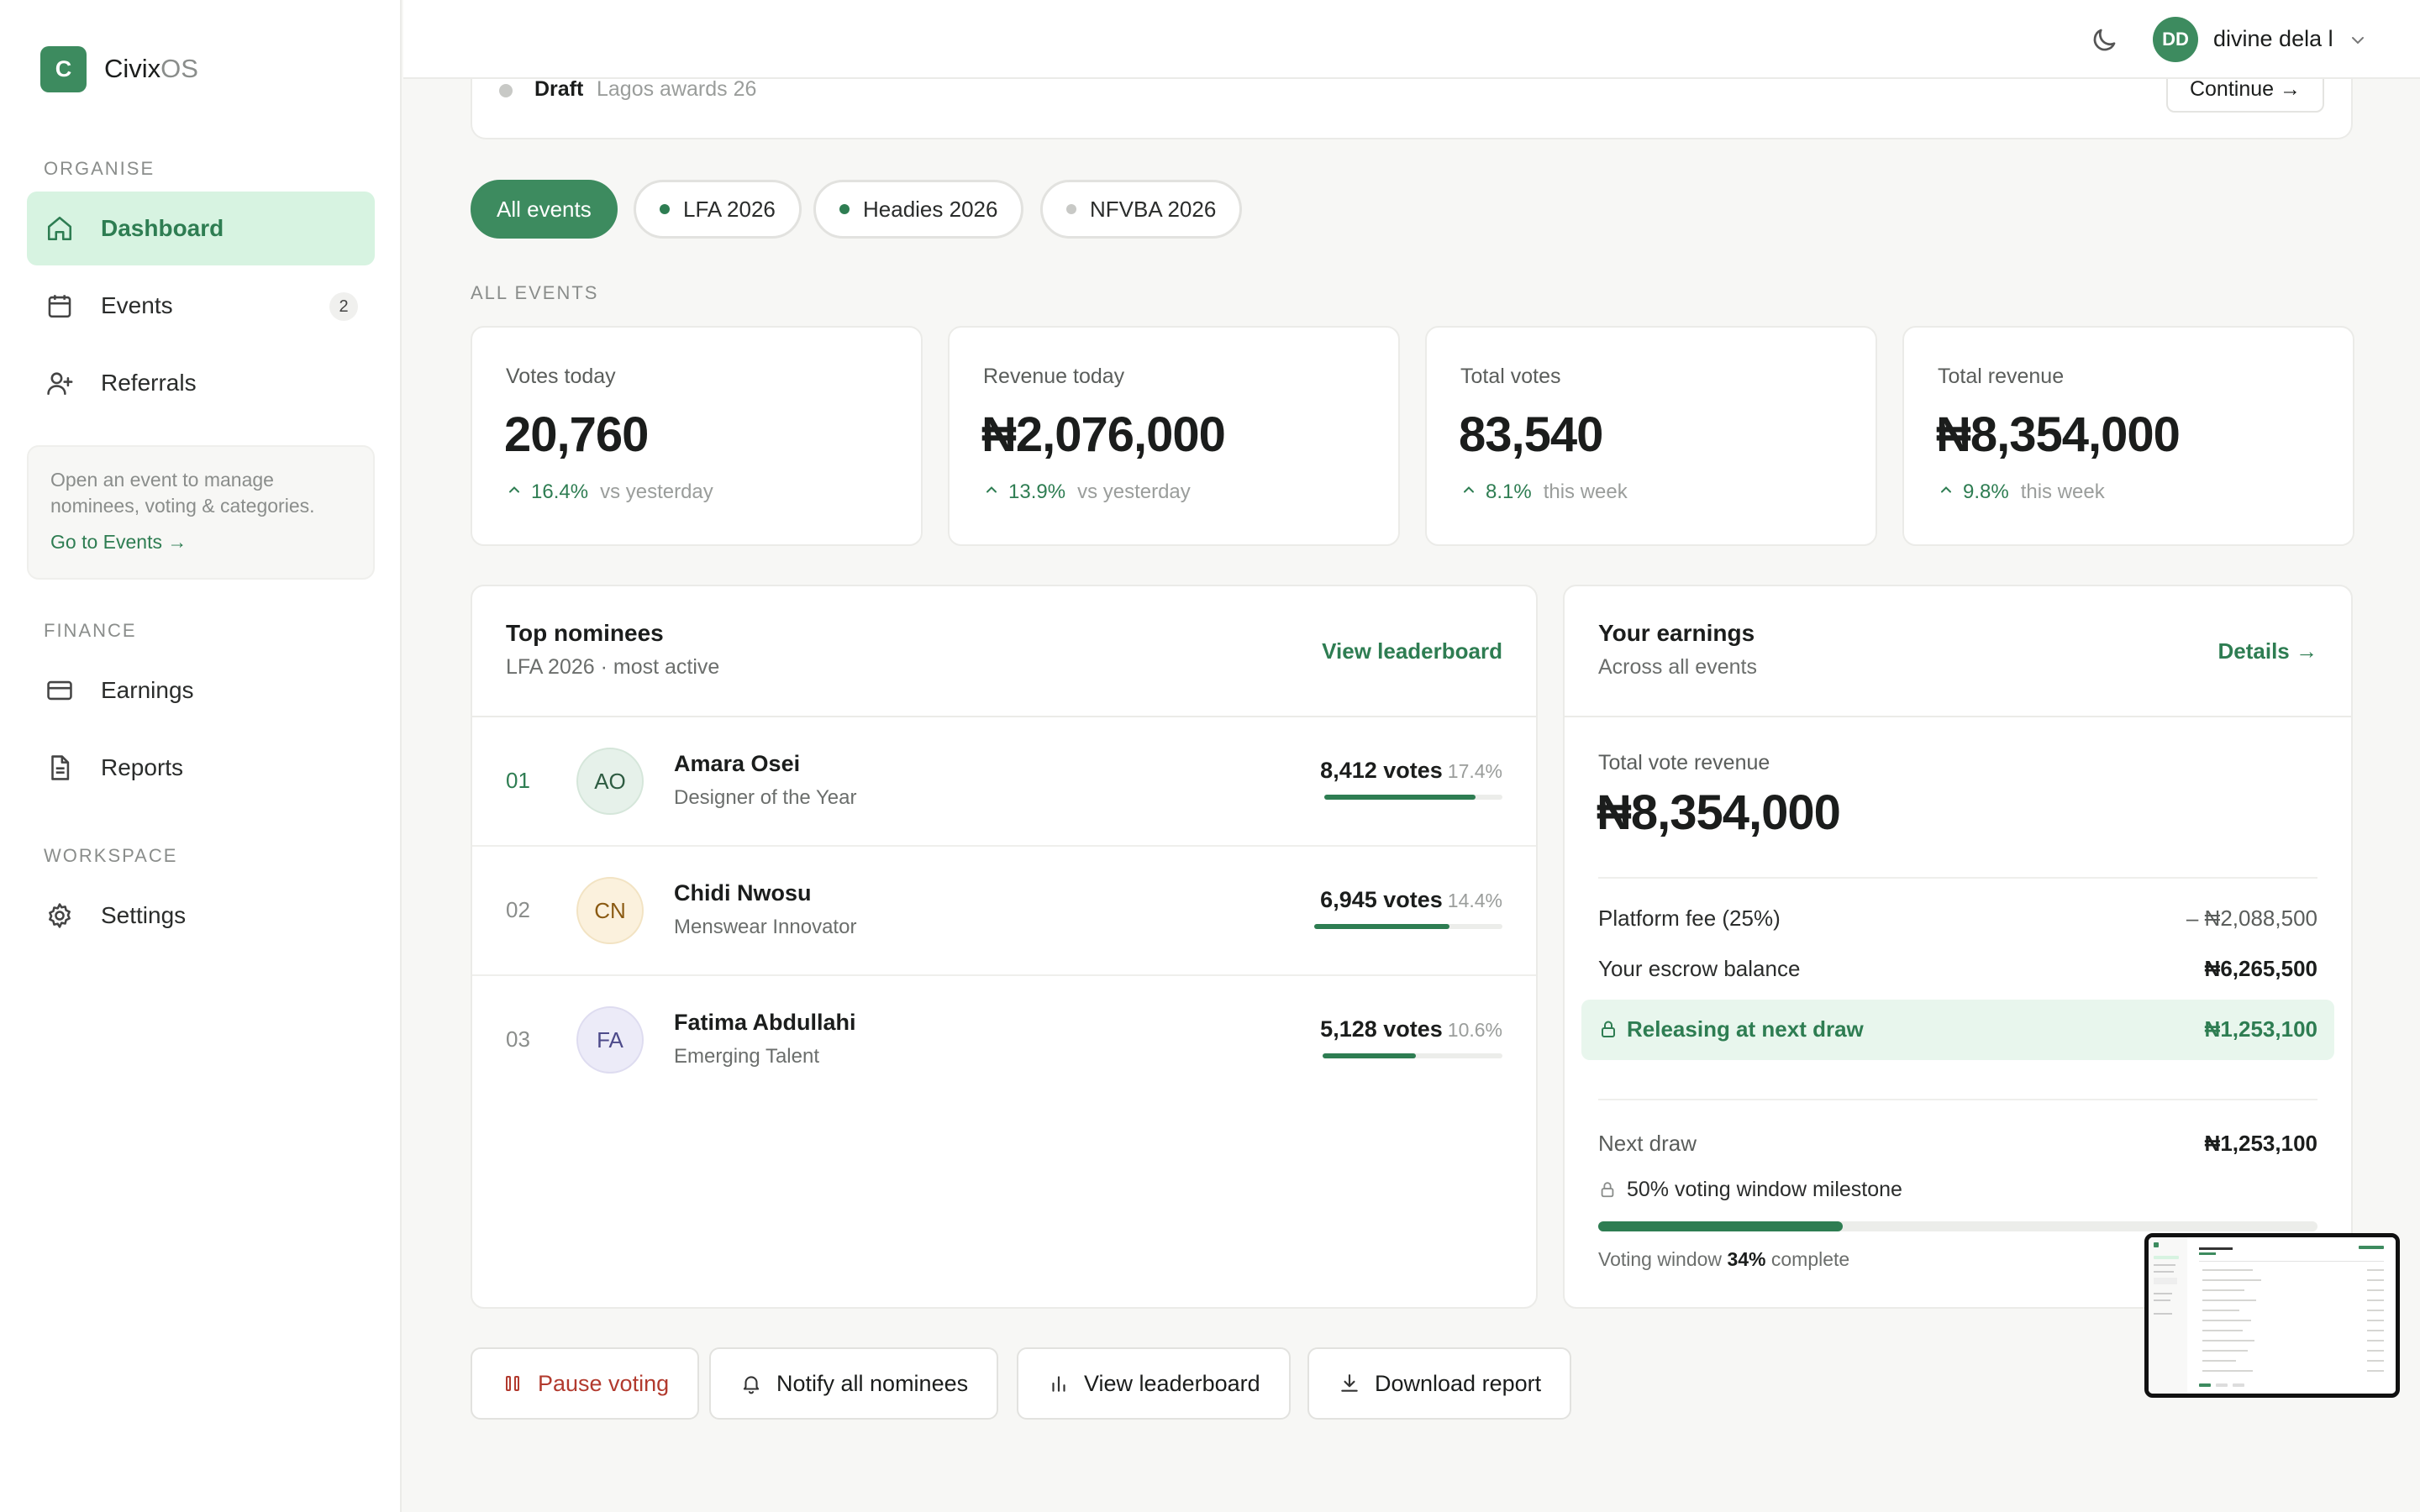  What do you see at coordinates (544, 209) in the screenshot?
I see `filter-chip-all-events: All events` at bounding box center [544, 209].